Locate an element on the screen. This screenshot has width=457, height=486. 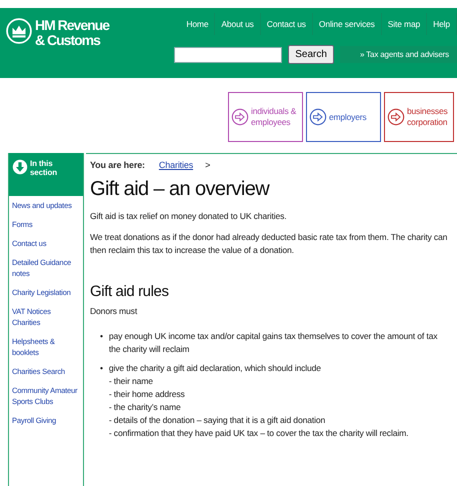
nav-link: Contact us is located at coordinates (286, 24).